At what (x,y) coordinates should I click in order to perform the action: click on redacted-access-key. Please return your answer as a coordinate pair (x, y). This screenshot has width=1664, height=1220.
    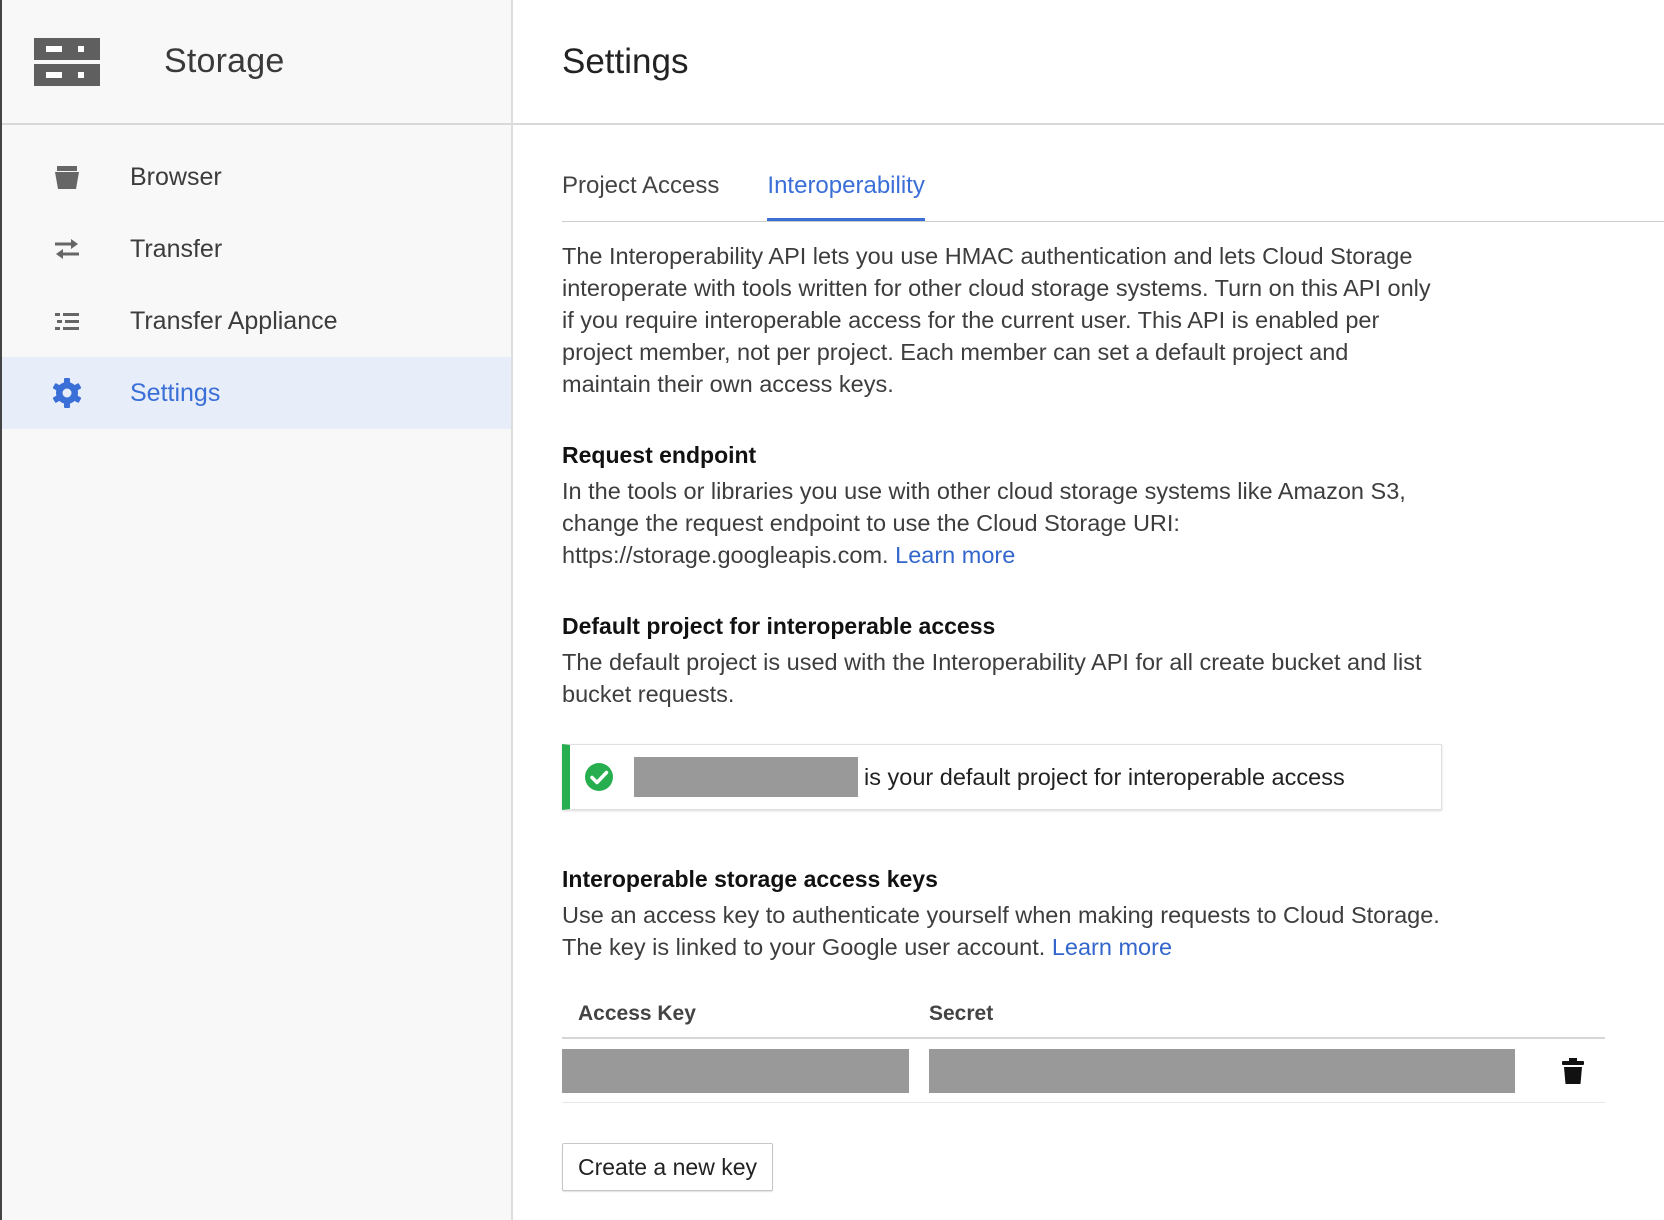
    Looking at the image, I should click on (735, 1070).